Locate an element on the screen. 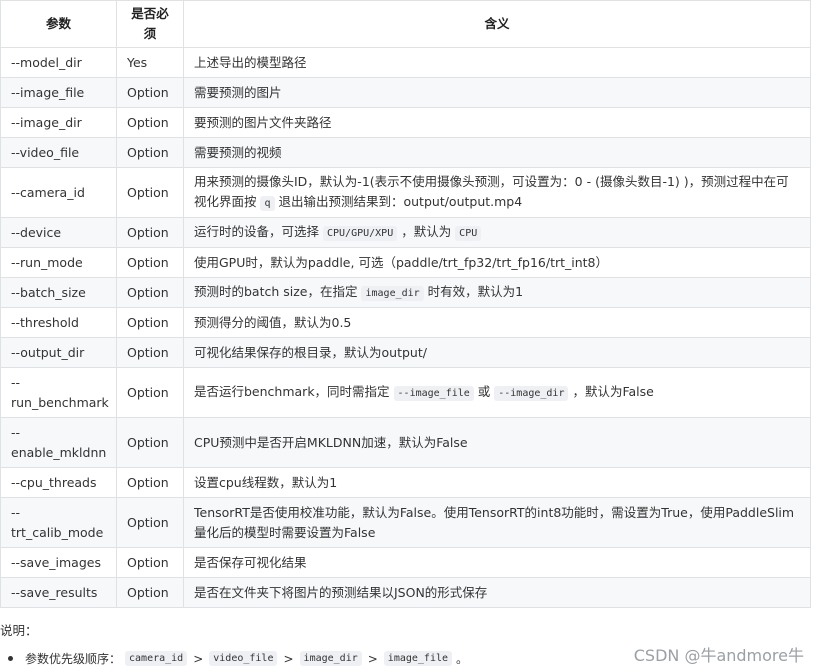 The width and height of the screenshot is (818, 672). csdn-watermark: CSDN @牛andmore牛 is located at coordinates (718, 655).